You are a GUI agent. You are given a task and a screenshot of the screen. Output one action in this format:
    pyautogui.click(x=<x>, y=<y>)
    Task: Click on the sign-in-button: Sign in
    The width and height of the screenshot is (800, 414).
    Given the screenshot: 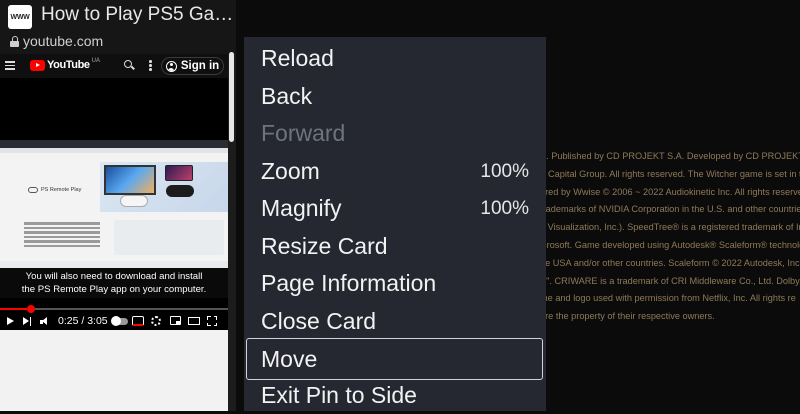 What is the action you would take?
    pyautogui.click(x=192, y=66)
    